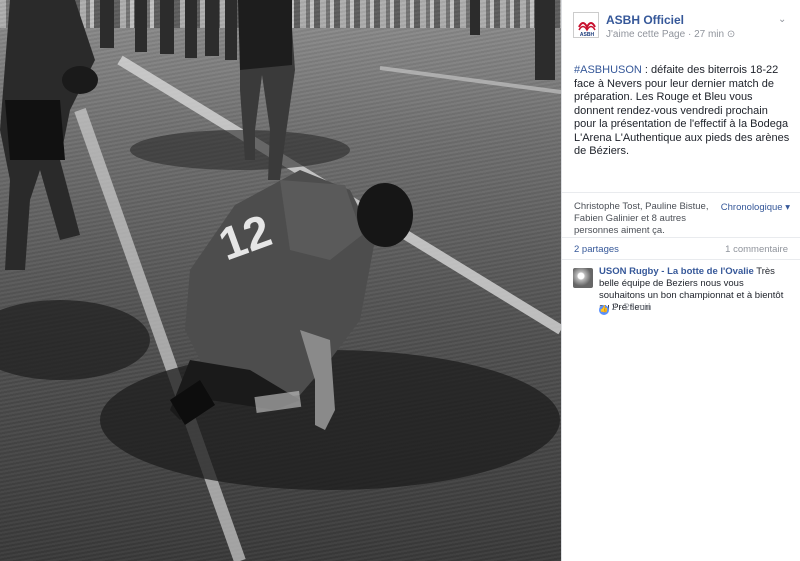 Image resolution: width=800 pixels, height=561 pixels. I want to click on page-name-link: ASBH Officiel, so click(645, 20).